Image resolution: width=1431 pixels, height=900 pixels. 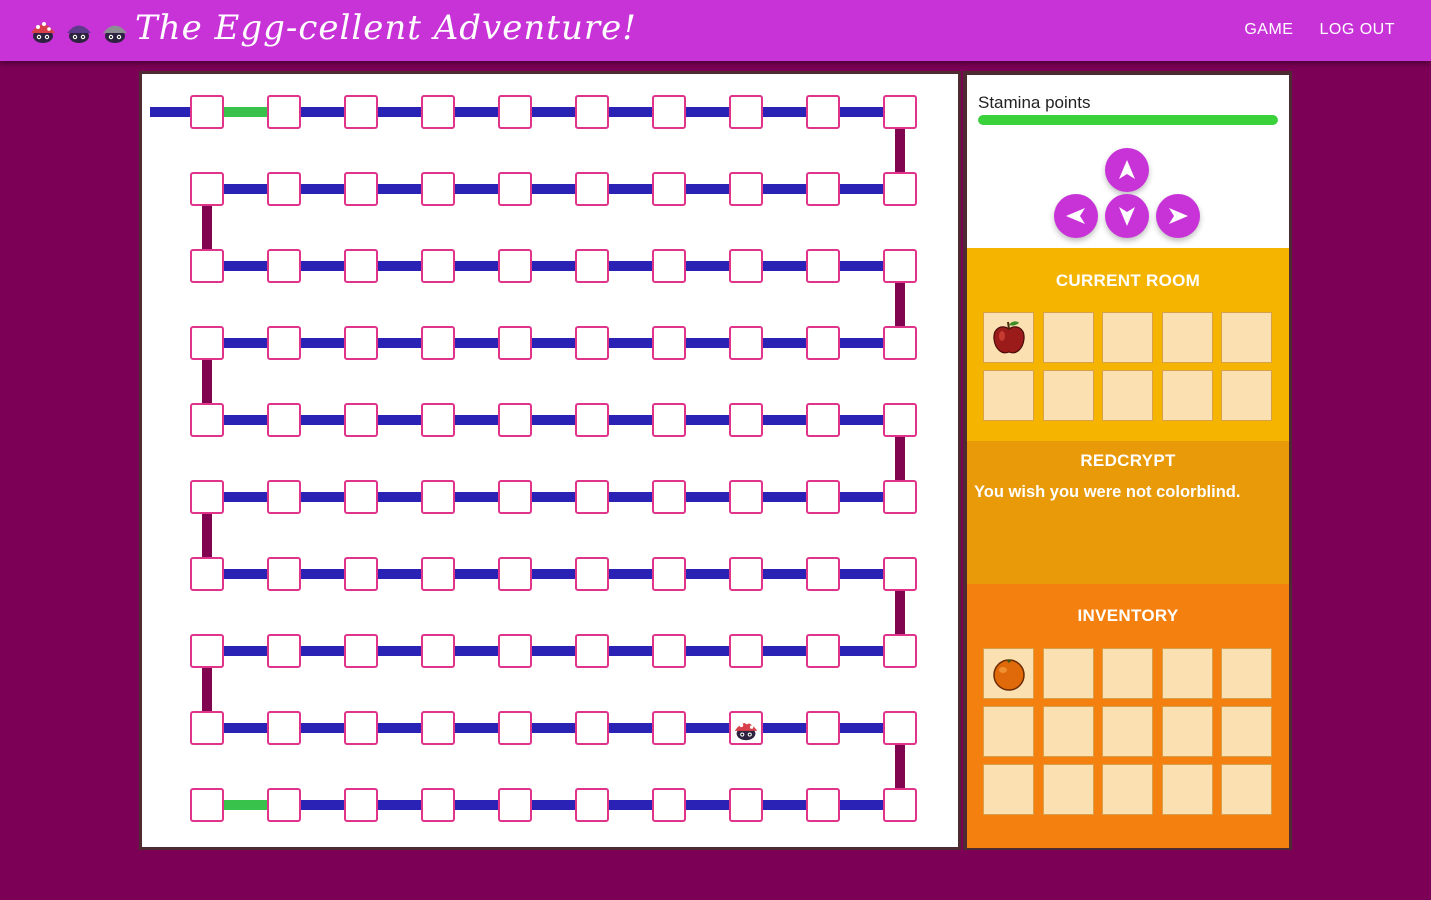 I want to click on move-right-button, so click(x=1178, y=216).